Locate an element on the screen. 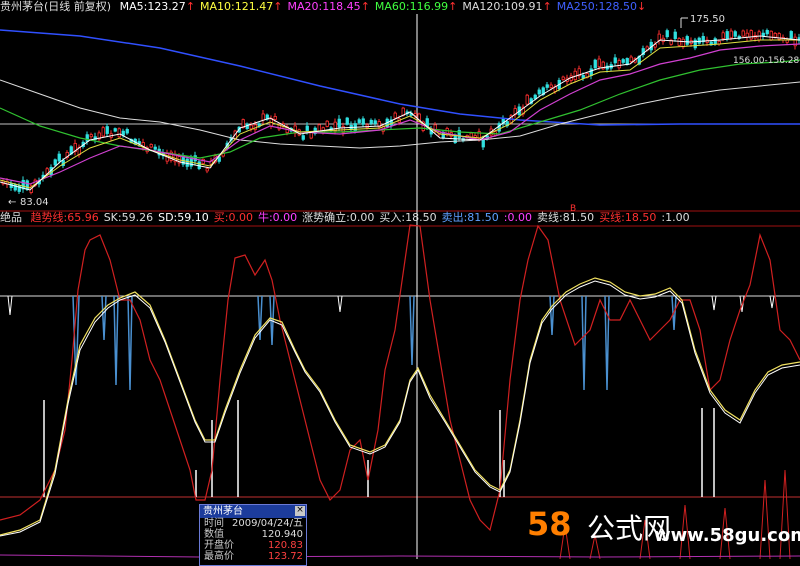  indicator-legend-item: :0.00 is located at coordinates (517, 217).